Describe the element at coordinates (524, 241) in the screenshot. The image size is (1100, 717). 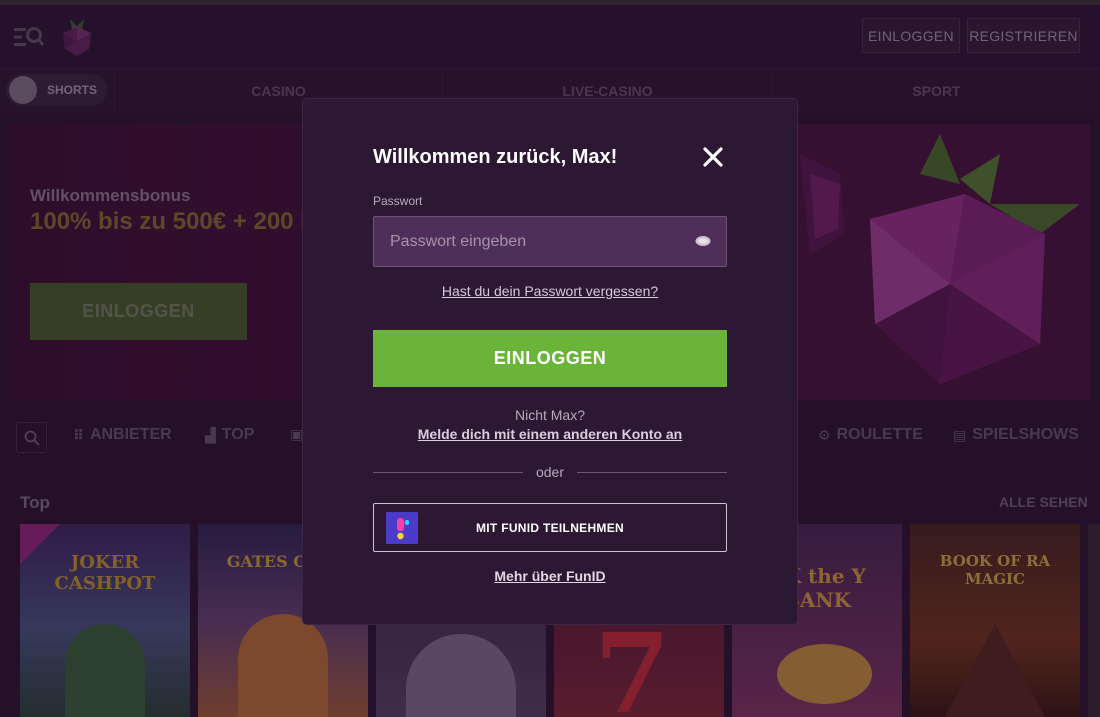
I see `password-input` at that location.